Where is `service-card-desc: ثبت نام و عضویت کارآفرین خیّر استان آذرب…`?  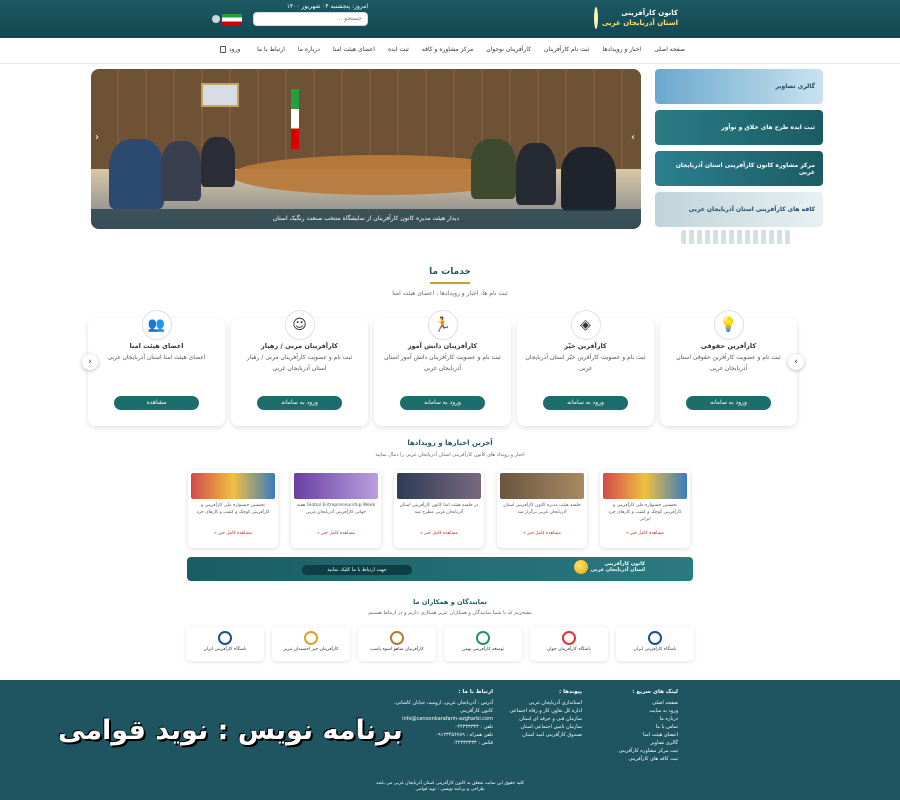 service-card-desc: ثبت نام و عضویت کارآفرین خیّر استان آذرب… is located at coordinates (585, 363).